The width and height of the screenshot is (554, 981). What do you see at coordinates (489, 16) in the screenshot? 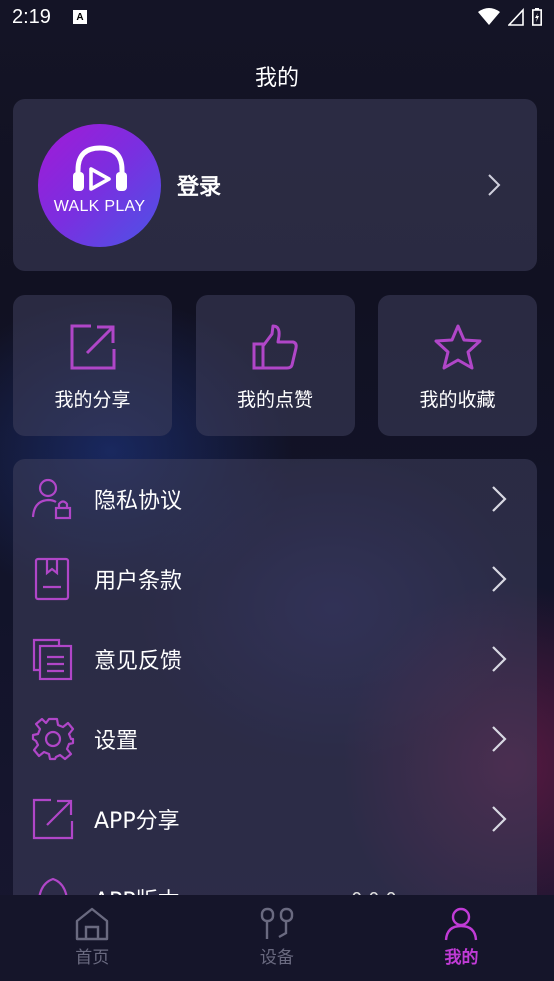
I see `wifi-icon` at bounding box center [489, 16].